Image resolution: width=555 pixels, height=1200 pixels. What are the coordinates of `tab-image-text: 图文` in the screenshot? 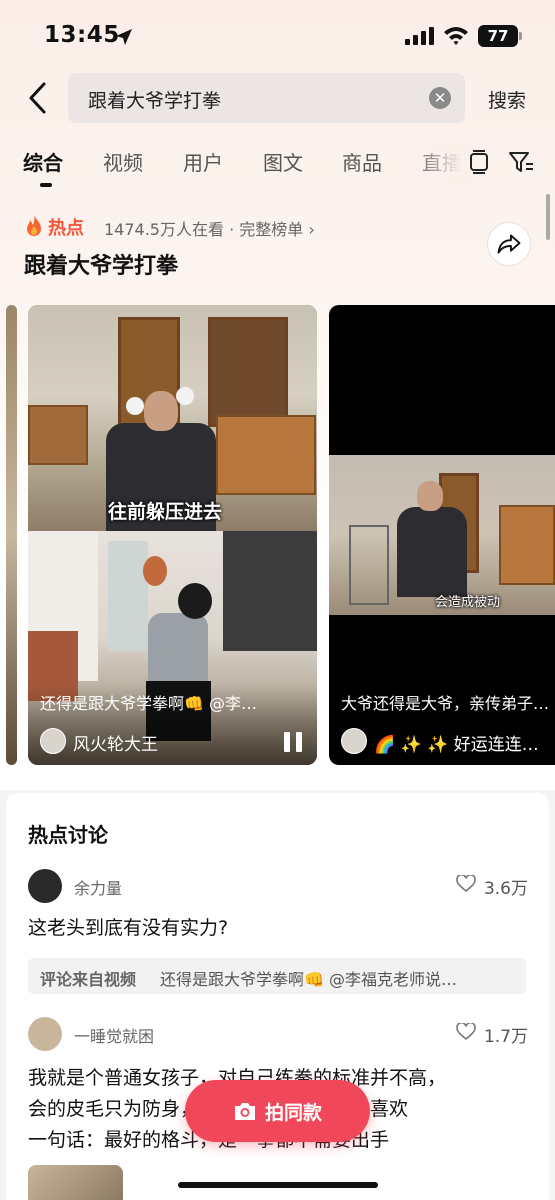 It's located at (283, 161).